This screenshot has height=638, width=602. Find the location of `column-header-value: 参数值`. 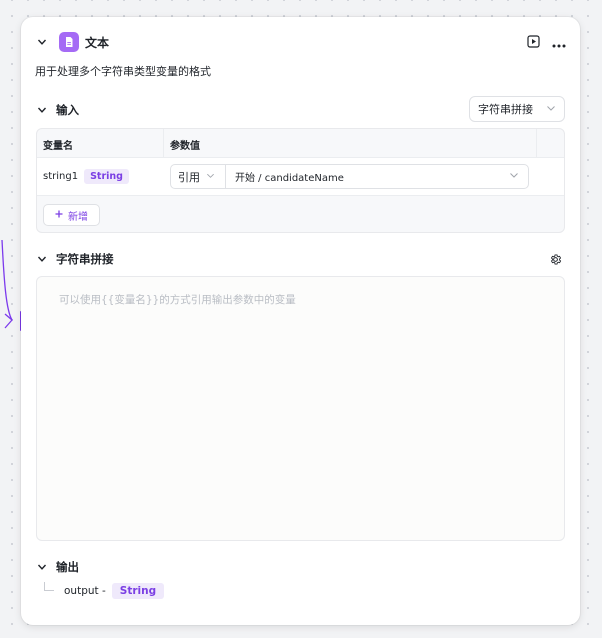

column-header-value: 参数值 is located at coordinates (185, 146).